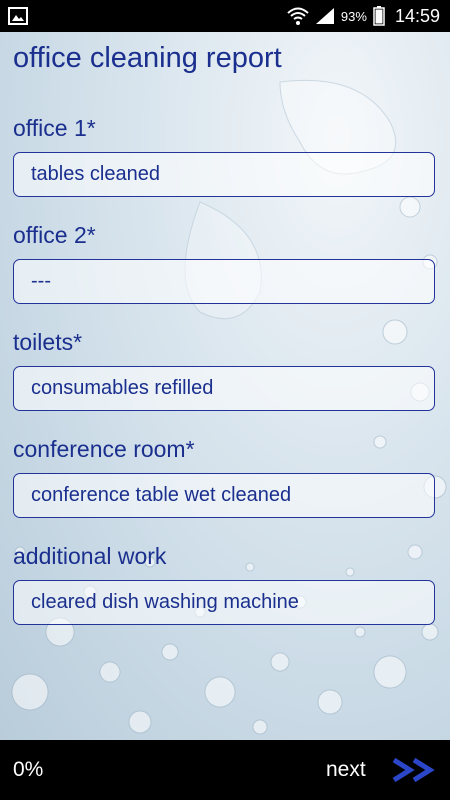 The height and width of the screenshot is (800, 450). What do you see at coordinates (224, 281) in the screenshot?
I see `office-2-field: ---` at bounding box center [224, 281].